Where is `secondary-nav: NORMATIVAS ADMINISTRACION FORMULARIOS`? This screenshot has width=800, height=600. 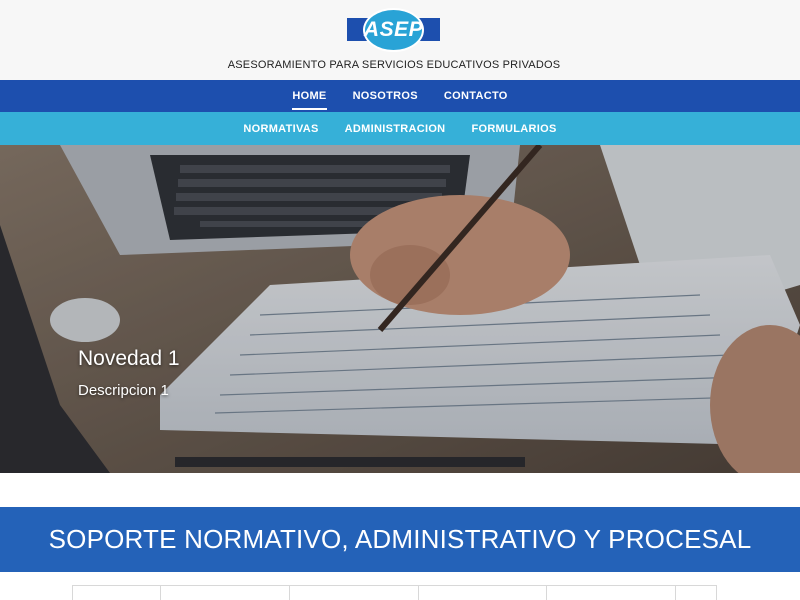
secondary-nav: NORMATIVAS ADMINISTRACION FORMULARIOS is located at coordinates (400, 128).